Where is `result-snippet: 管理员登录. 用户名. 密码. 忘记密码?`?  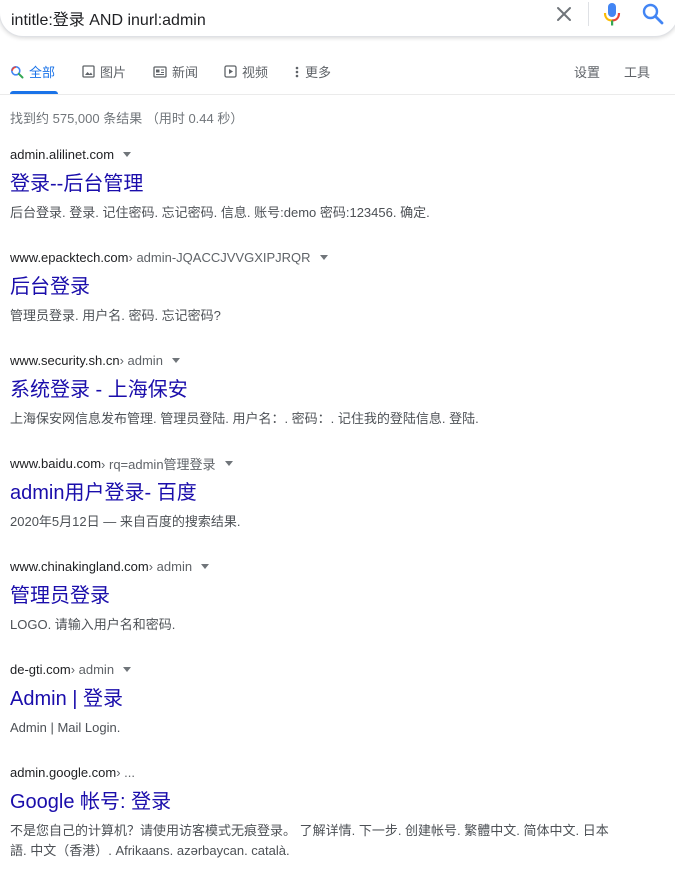 result-snippet: 管理员登录. 用户名. 密码. 忘记密码? is located at coordinates (115, 315).